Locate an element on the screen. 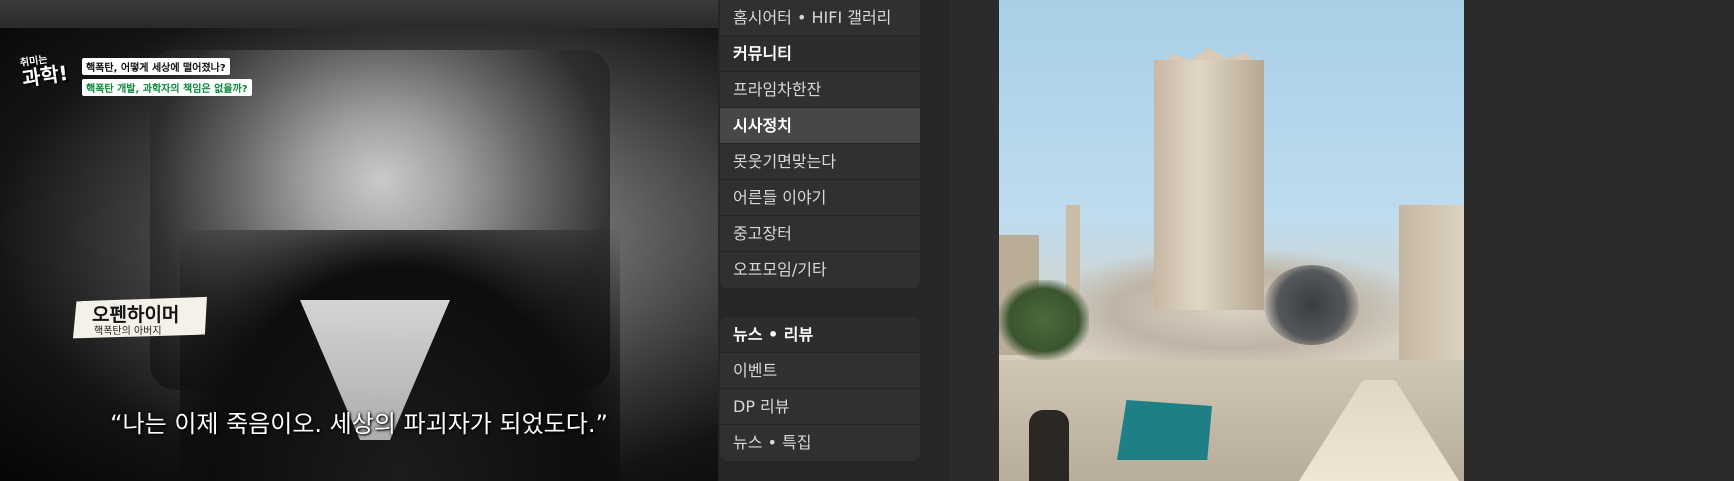 Image resolution: width=1734 pixels, height=481 pixels. building-right is located at coordinates (1431, 290).